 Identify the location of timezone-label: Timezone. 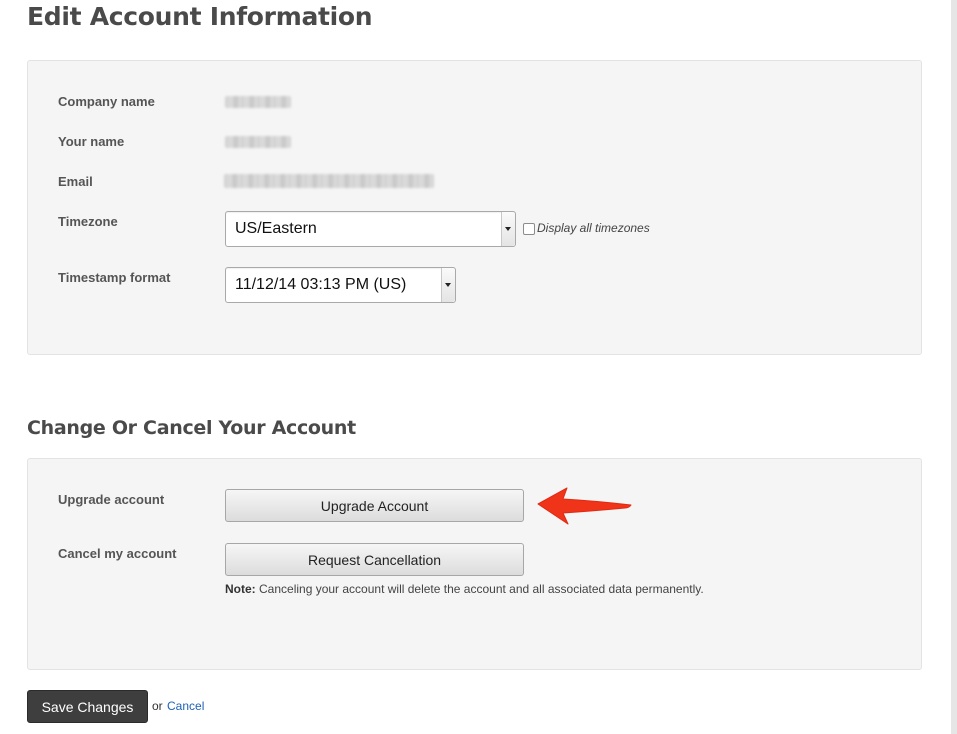
(88, 221).